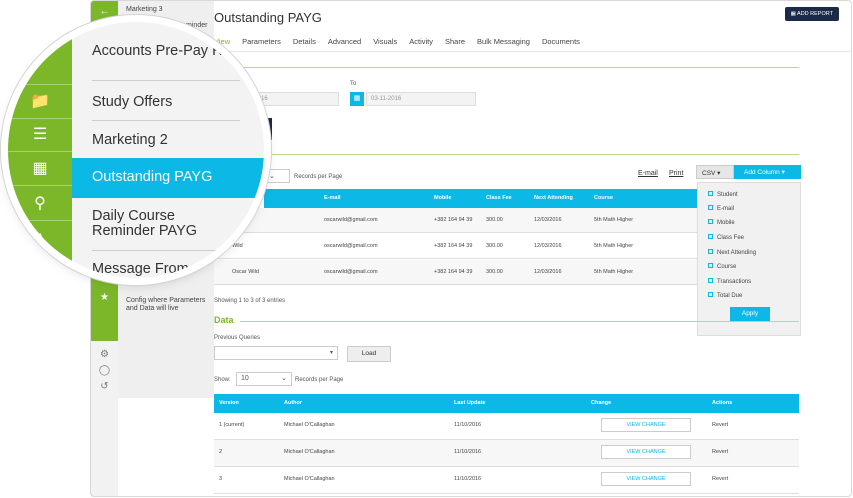 This screenshot has height=498, width=853. What do you see at coordinates (162, 224) in the screenshot?
I see `mag-item-daily-course-reminder: Daily Course Reminder PAYG` at bounding box center [162, 224].